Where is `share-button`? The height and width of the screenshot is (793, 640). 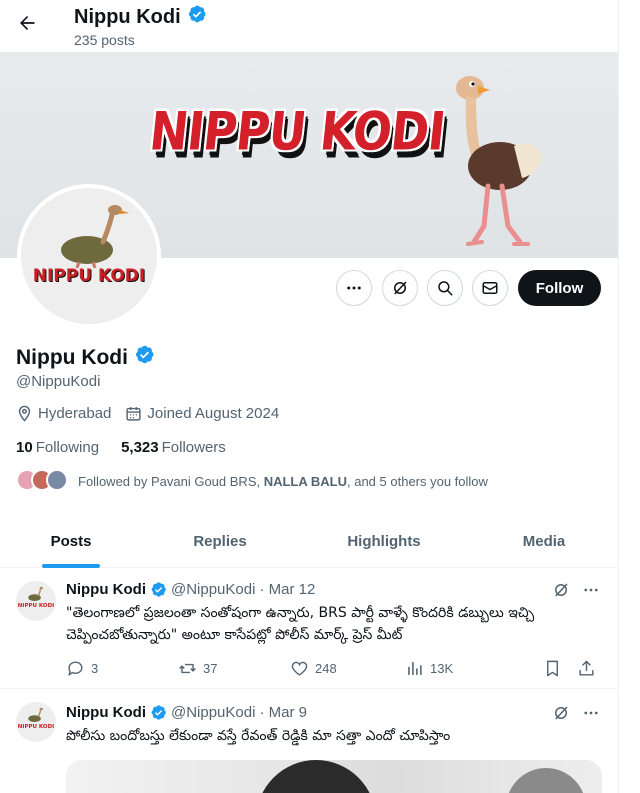 share-button is located at coordinates (586, 668).